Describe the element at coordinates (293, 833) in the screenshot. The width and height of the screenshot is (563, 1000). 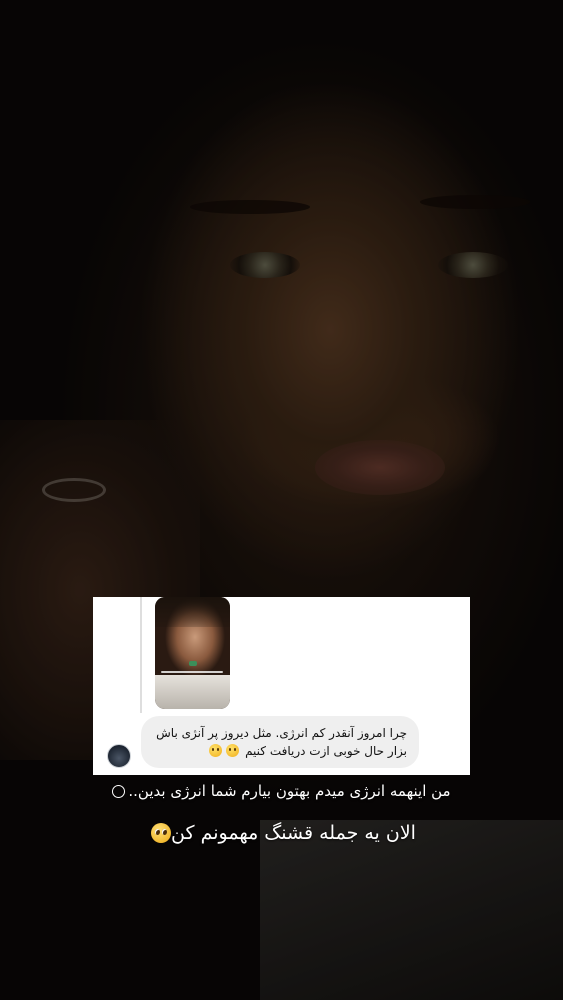
I see `caption-line-2-text: الان یه جمله قشنگ مهمونم کن` at that location.